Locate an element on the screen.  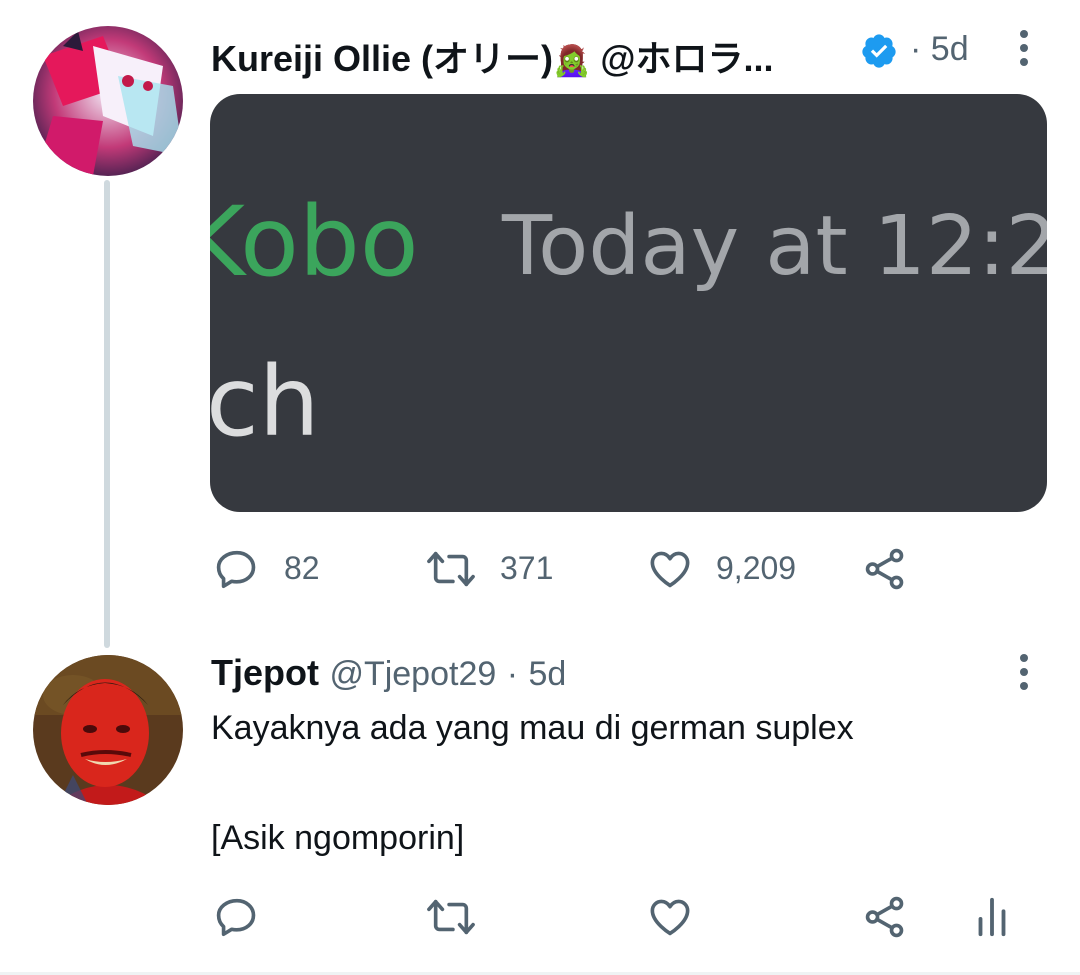
avatar-kureiji-ollie is located at coordinates (108, 101).